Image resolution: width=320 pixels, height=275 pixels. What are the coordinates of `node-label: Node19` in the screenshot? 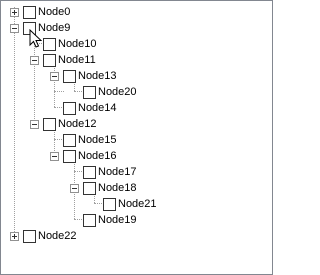 It's located at (117, 220).